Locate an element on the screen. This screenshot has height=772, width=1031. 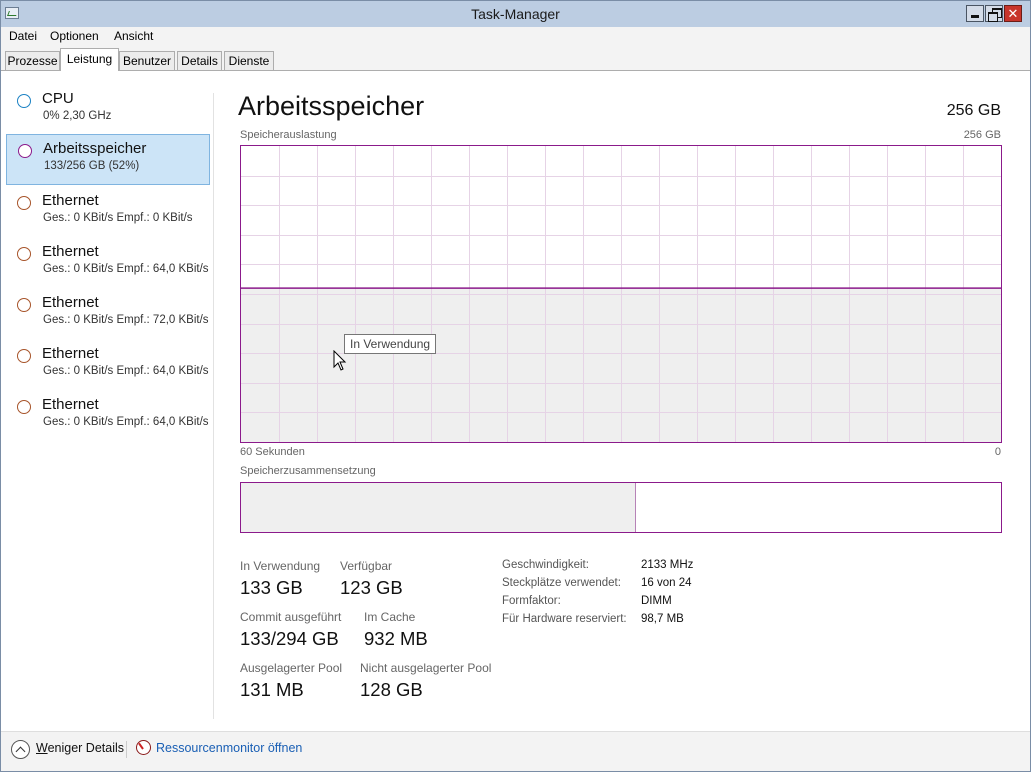
sidebar-item-cpu: CPU 0% 2,30 GHz is located at coordinates (108, 110).